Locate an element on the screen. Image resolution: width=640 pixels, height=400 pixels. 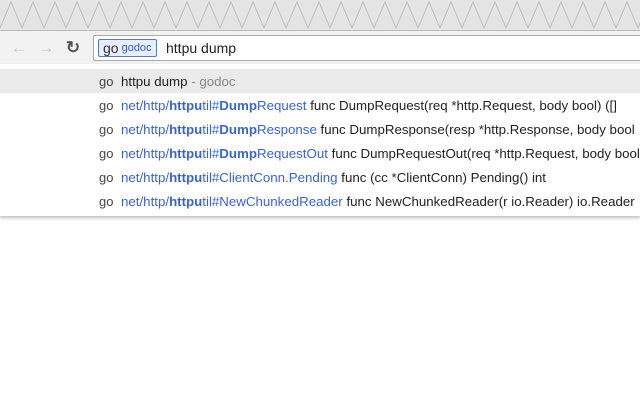
toolbar: ← → ↻ go godoc httpu dump is located at coordinates (320, 47).